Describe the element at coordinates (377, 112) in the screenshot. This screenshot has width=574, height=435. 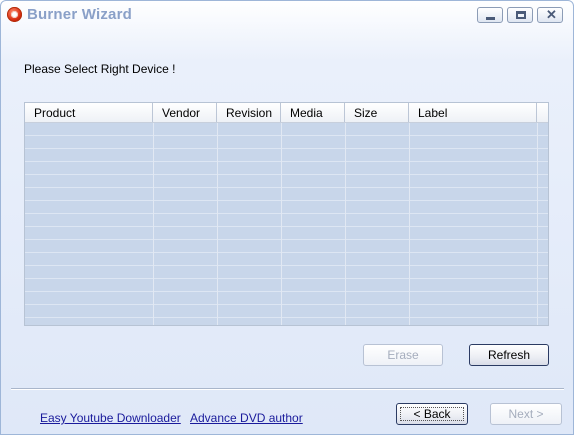
I see `column-header-size: Size` at that location.